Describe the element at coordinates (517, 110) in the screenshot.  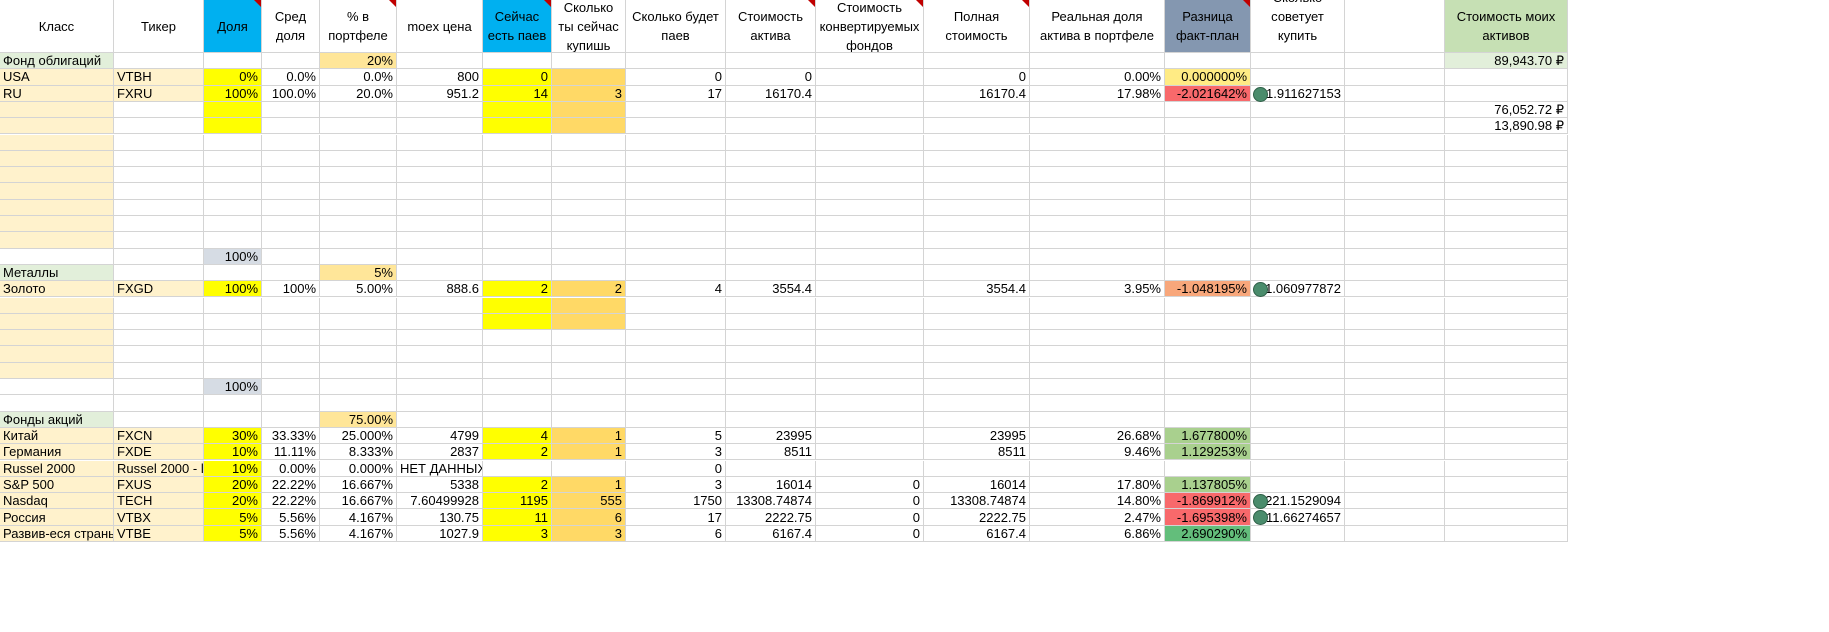
I see `cell-units-now` at that location.